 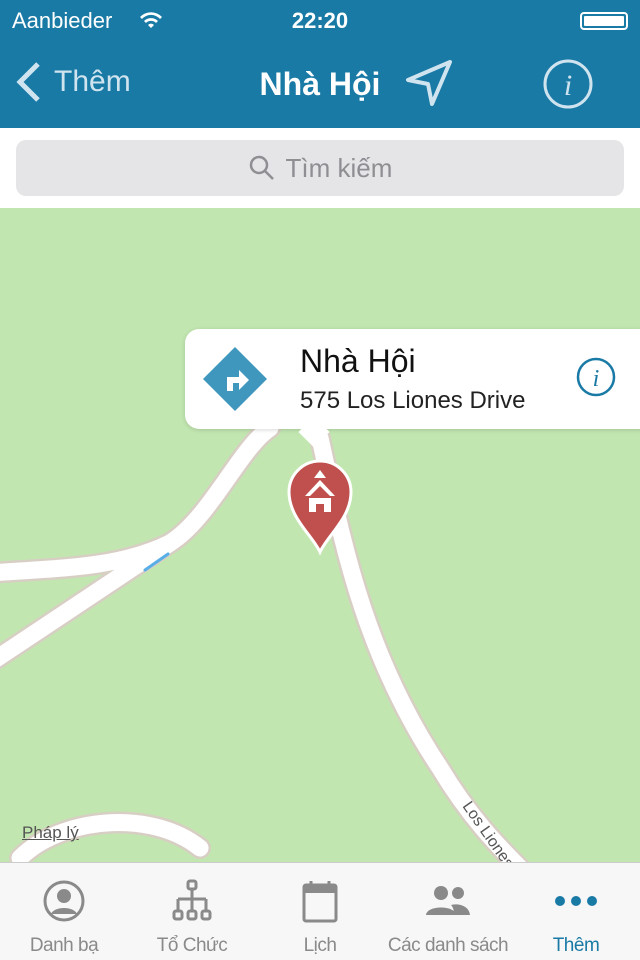 I want to click on search-input: Tìm kiếm, so click(x=320, y=168).